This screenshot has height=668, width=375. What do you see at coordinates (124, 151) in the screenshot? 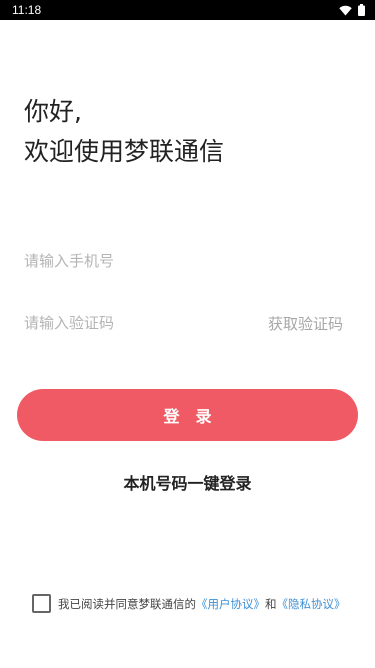
I see `greeting-line-2: 欢迎使用梦联通信` at bounding box center [124, 151].